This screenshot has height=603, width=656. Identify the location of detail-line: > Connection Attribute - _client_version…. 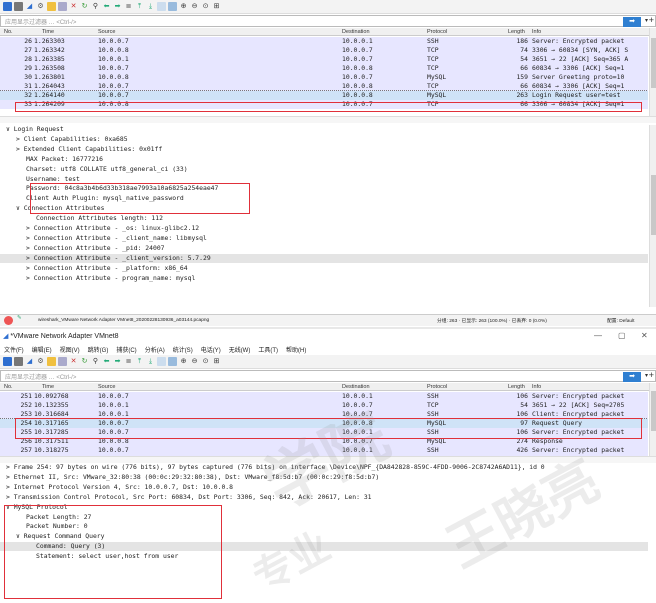
(324, 258).